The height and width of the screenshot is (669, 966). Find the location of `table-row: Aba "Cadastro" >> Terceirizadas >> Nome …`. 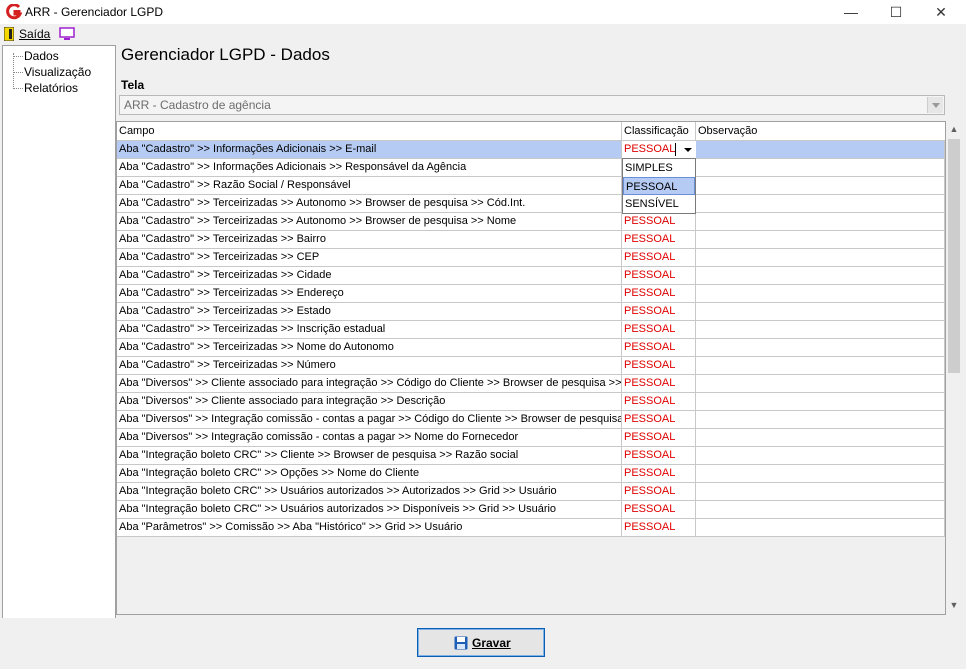

table-row: Aba "Cadastro" >> Terceirizadas >> Nome … is located at coordinates (531, 348).